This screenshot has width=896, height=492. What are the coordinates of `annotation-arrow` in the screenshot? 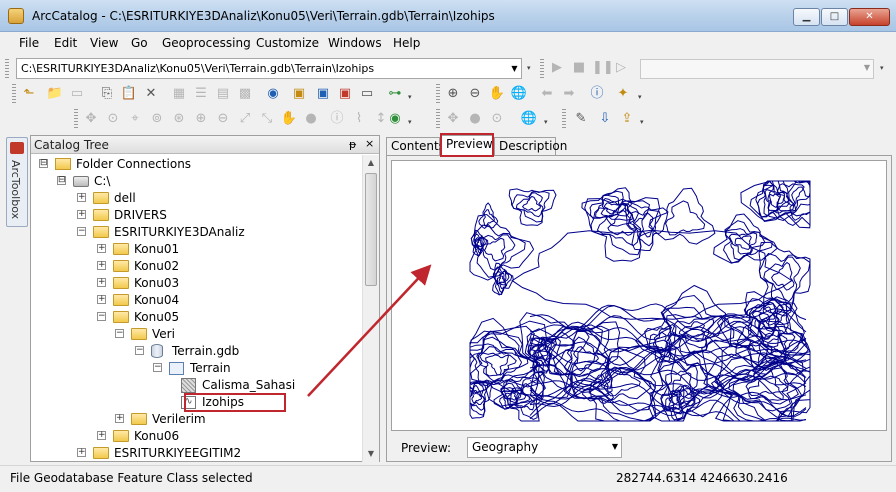 It's located at (369, 330).